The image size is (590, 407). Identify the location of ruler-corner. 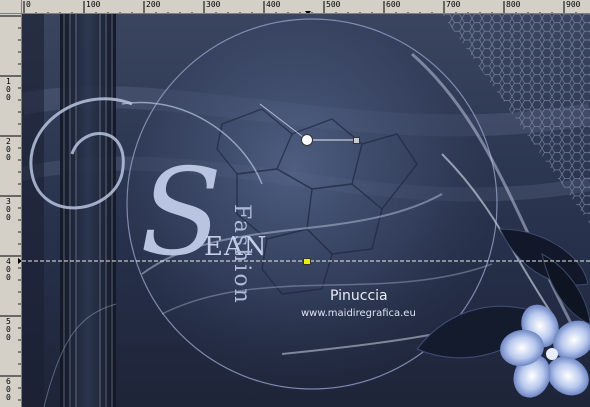
(11, 7).